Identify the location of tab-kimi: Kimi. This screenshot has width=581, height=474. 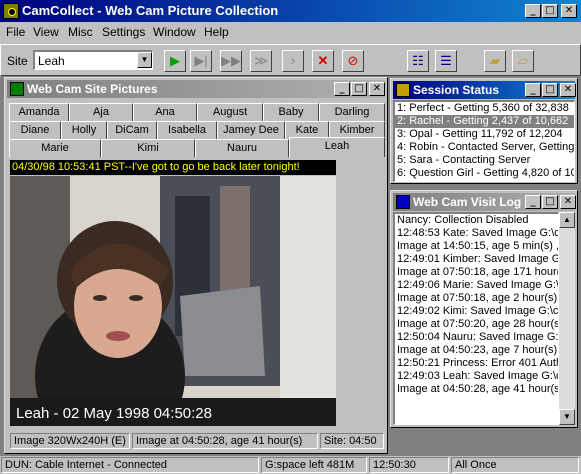
(148, 148).